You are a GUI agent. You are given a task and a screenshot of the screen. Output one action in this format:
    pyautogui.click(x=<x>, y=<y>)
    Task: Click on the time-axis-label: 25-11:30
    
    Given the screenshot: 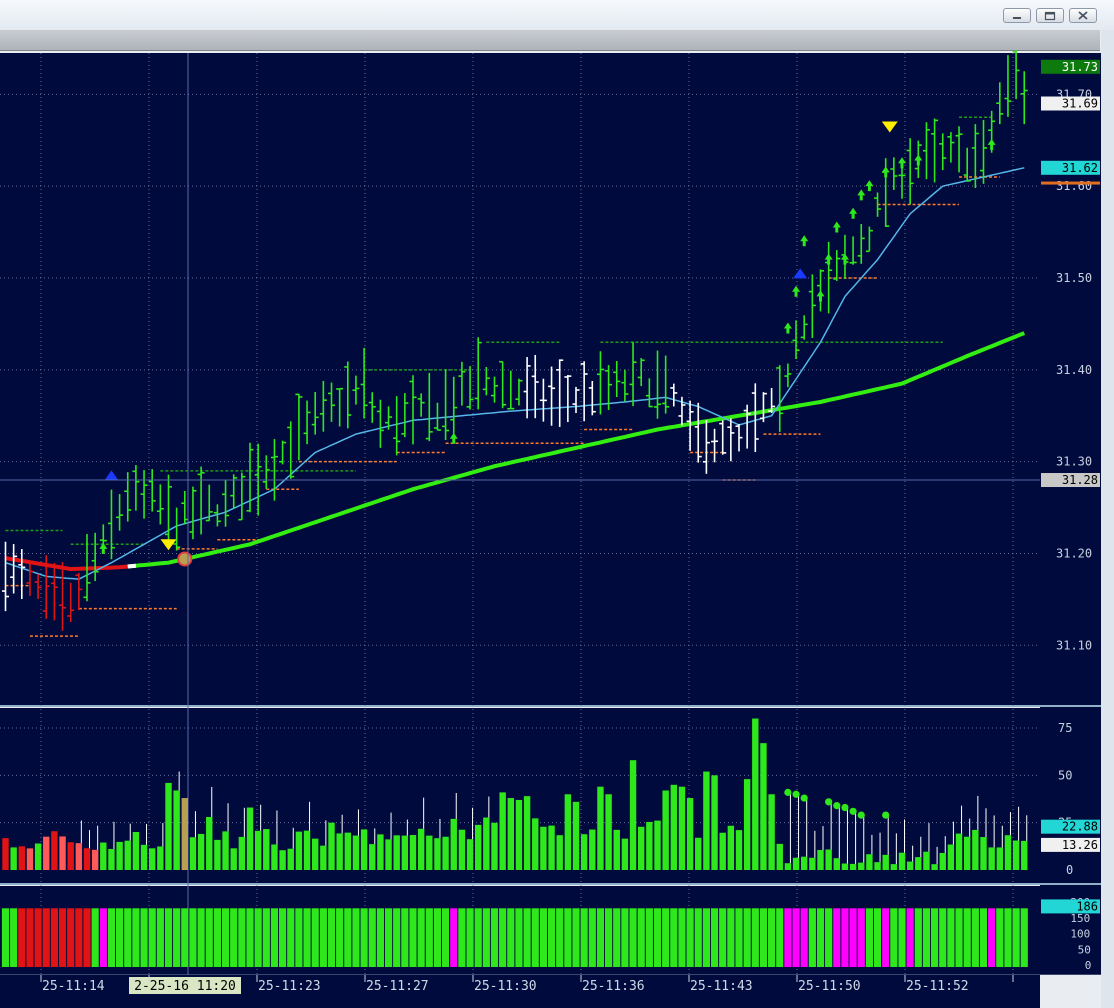 What is the action you would take?
    pyautogui.click(x=505, y=986)
    